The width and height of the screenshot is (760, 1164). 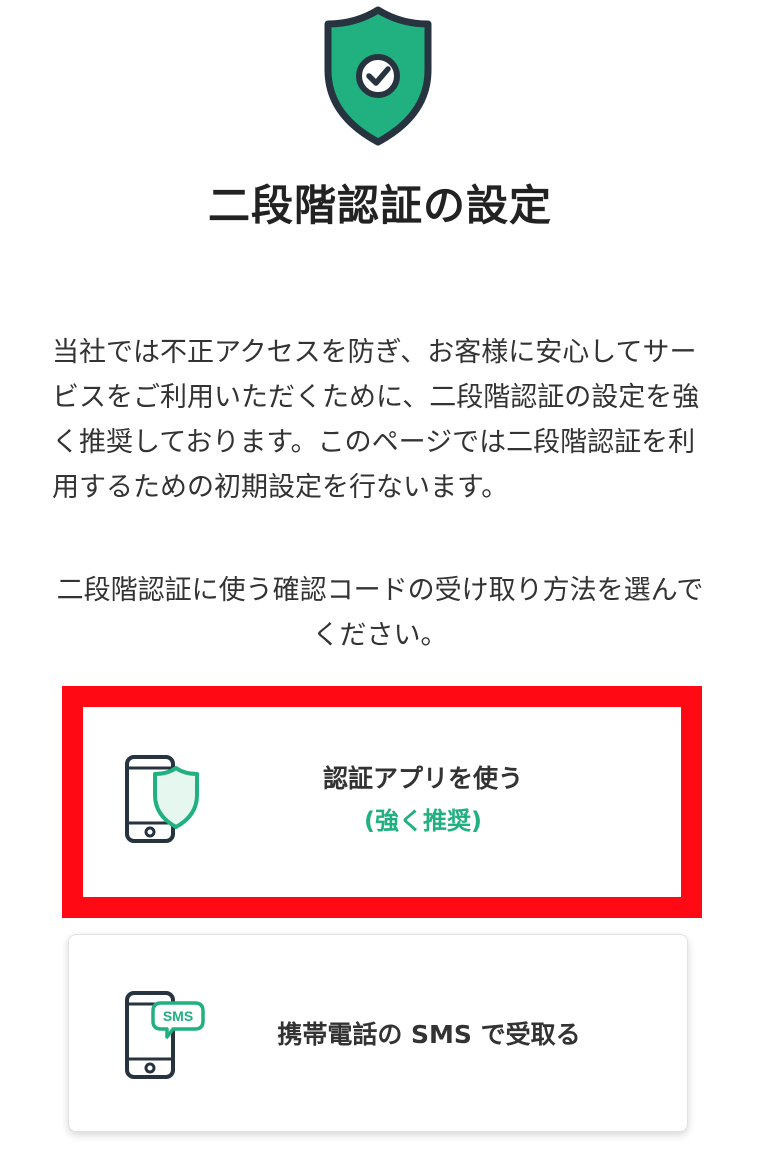 What do you see at coordinates (429, 1034) in the screenshot?
I see `sms-option-label: 携帯電話の SMS で受取る` at bounding box center [429, 1034].